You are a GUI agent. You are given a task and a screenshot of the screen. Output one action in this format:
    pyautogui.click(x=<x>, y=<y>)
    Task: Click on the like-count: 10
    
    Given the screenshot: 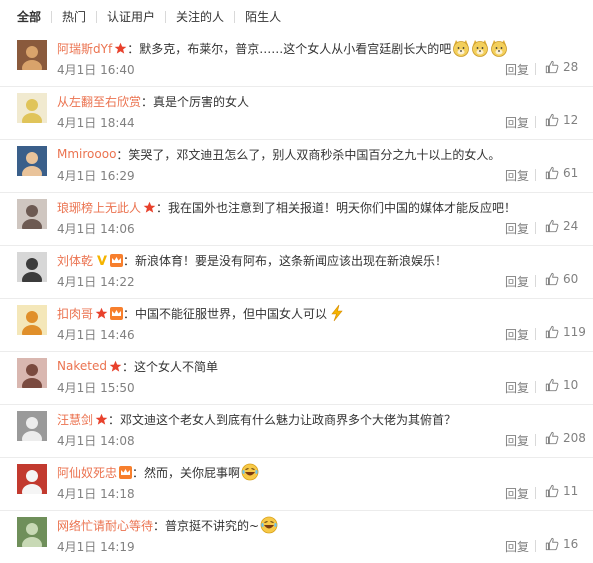 What is the action you would take?
    pyautogui.click(x=571, y=385)
    